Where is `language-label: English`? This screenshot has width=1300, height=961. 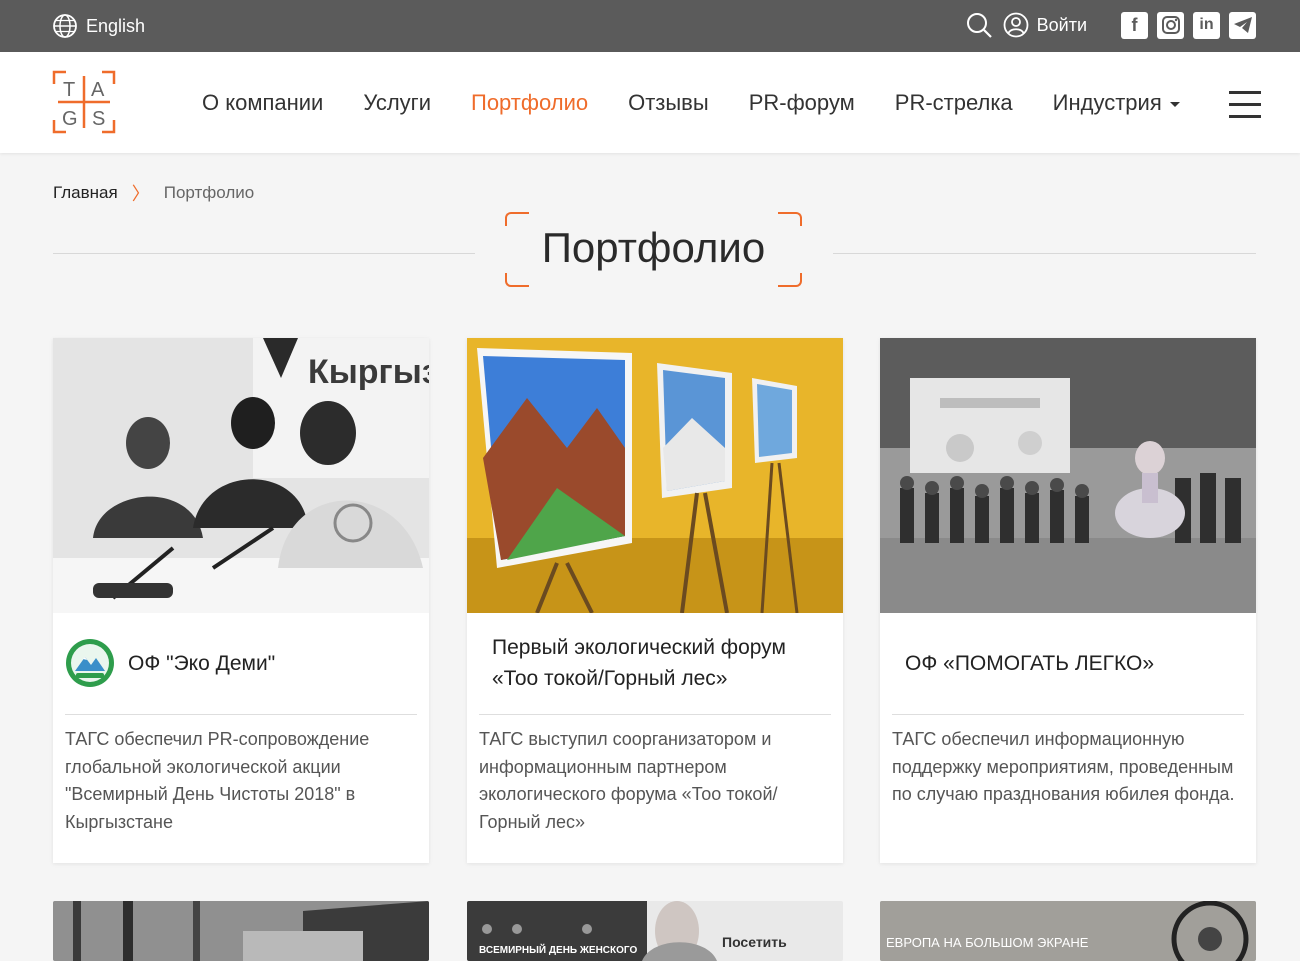
language-label: English is located at coordinates (116, 25).